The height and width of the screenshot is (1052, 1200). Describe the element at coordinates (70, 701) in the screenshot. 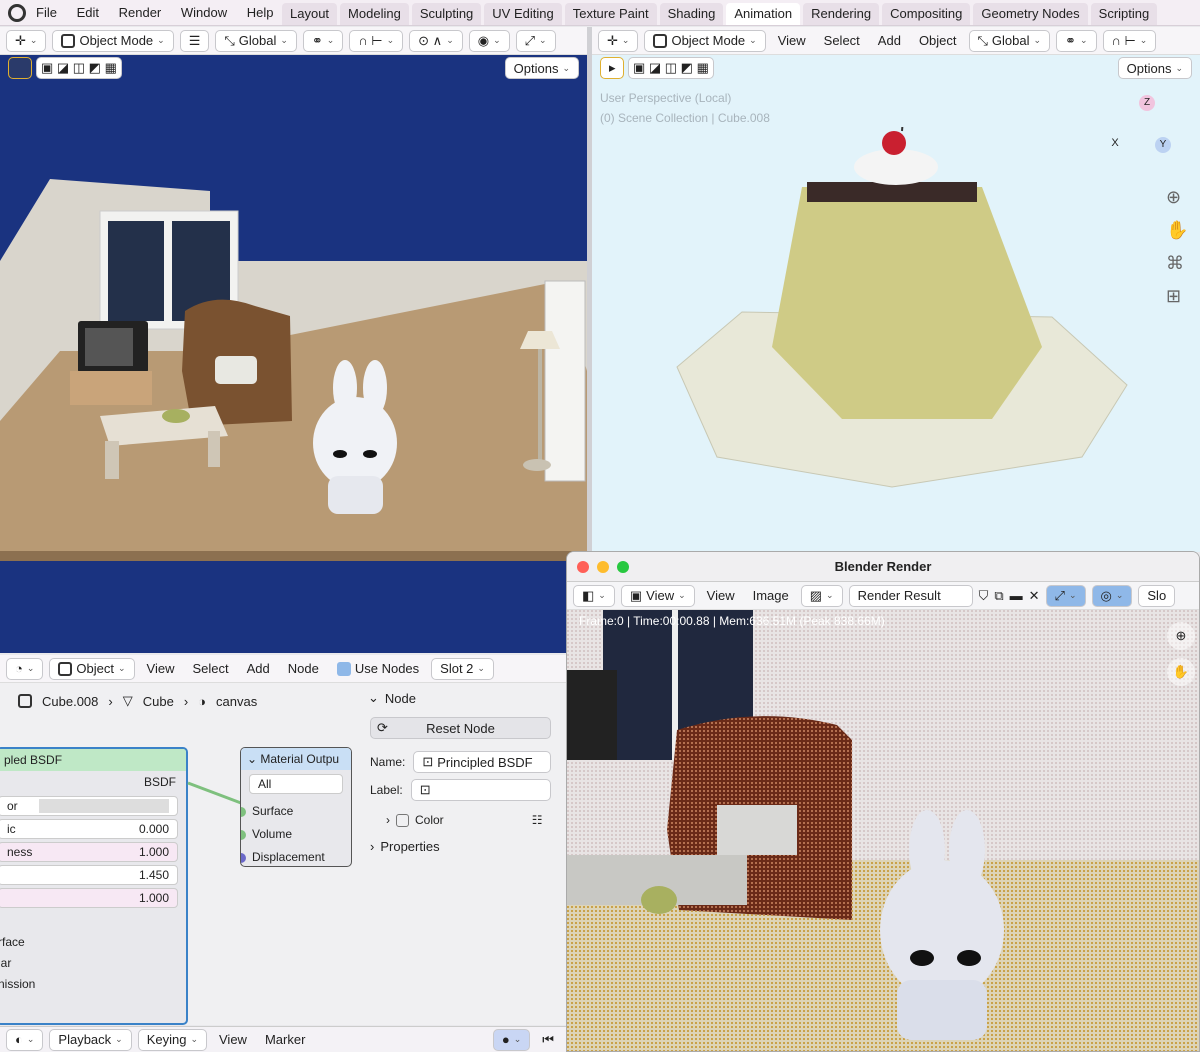

I see `breadcrumb-object: Cube.008` at that location.